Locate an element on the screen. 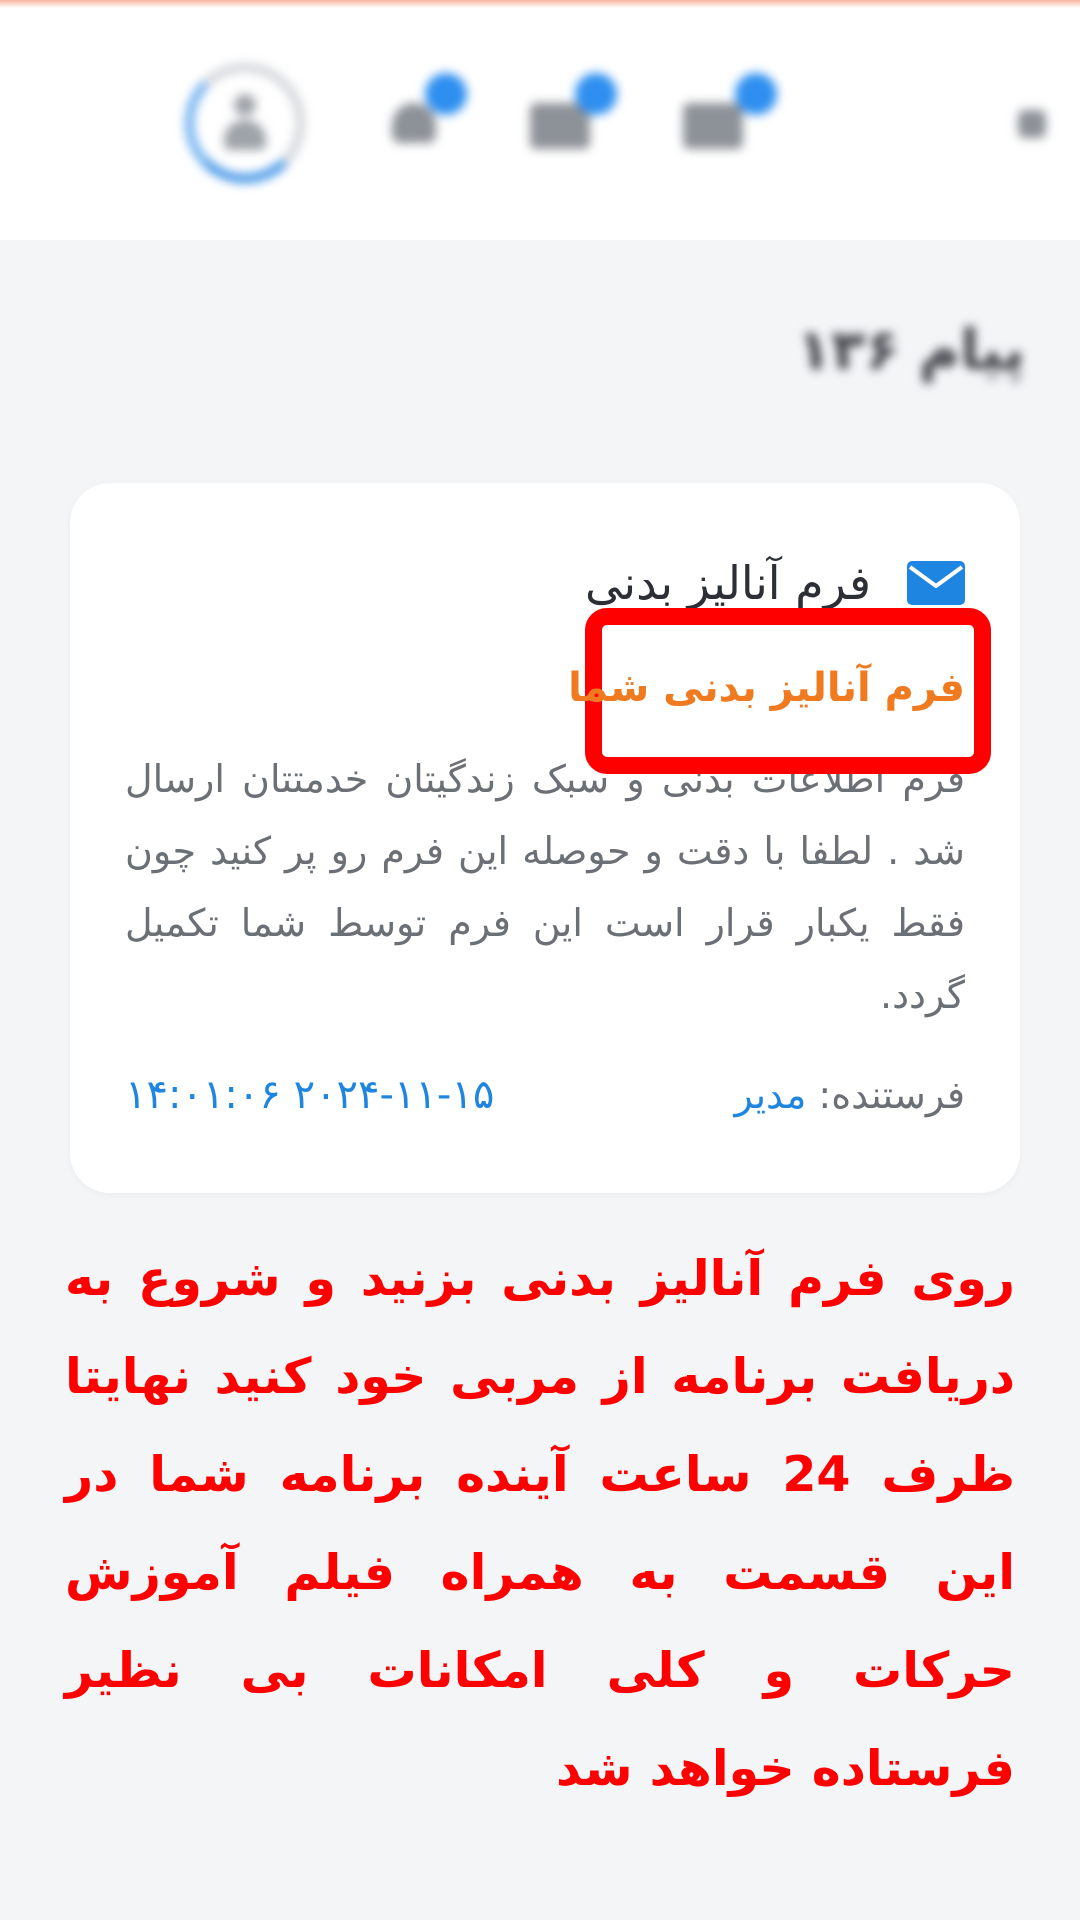 The height and width of the screenshot is (1920, 1080). menu-icon is located at coordinates (1032, 124).